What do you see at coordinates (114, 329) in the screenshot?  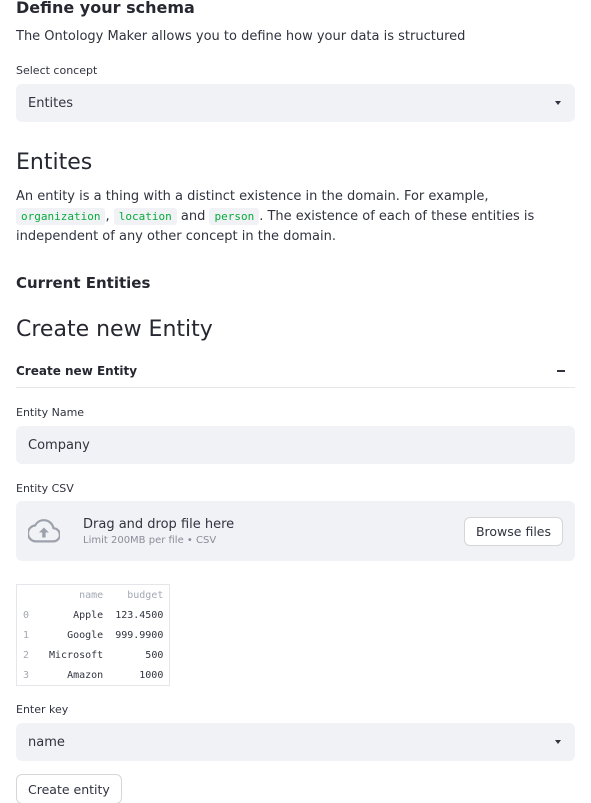 I see `create-entity-heading: Create new Entity` at bounding box center [114, 329].